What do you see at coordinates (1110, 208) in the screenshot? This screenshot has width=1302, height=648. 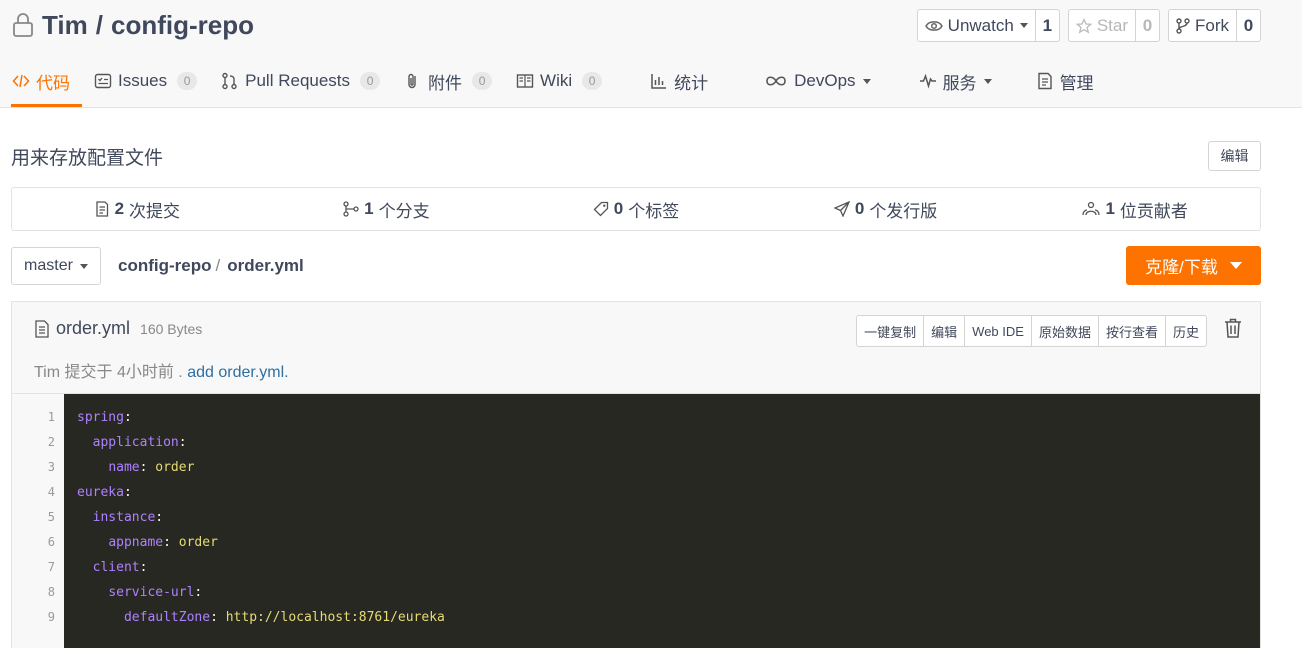 I see `stat-count: 1` at bounding box center [1110, 208].